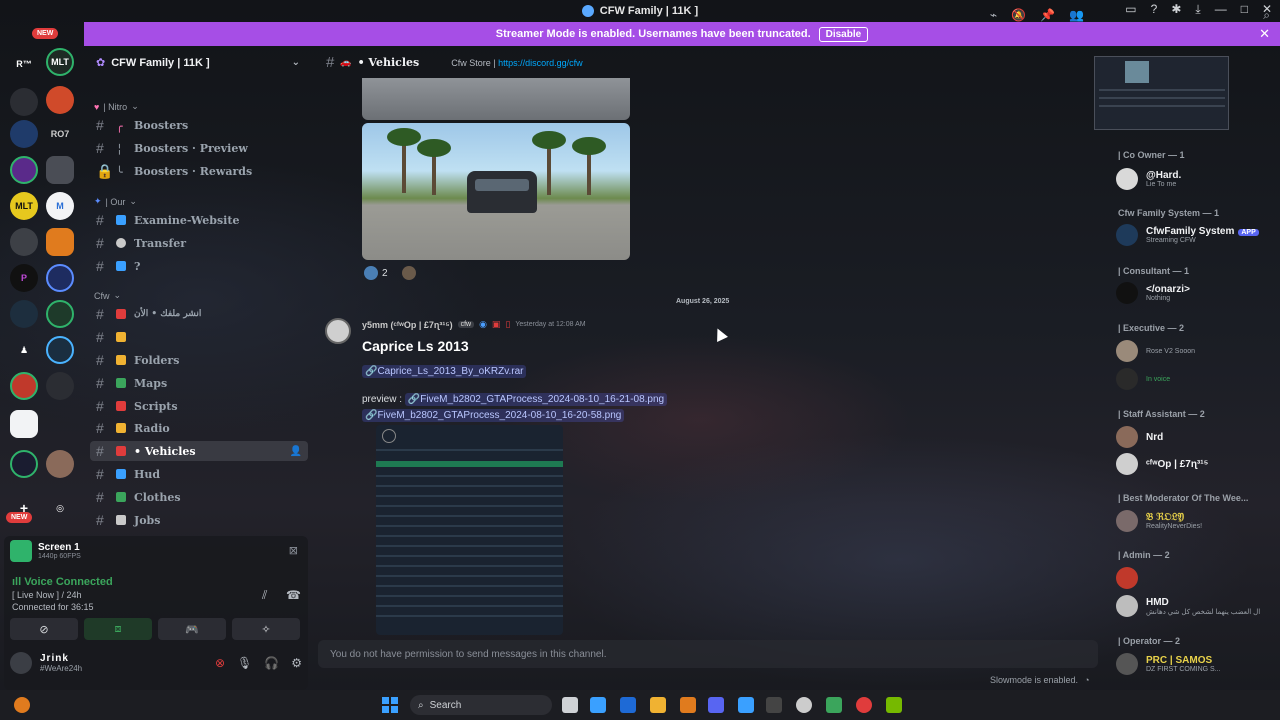 The height and width of the screenshot is (720, 1280). I want to click on member-item: @Hard. Lie To me, so click(1198, 179).